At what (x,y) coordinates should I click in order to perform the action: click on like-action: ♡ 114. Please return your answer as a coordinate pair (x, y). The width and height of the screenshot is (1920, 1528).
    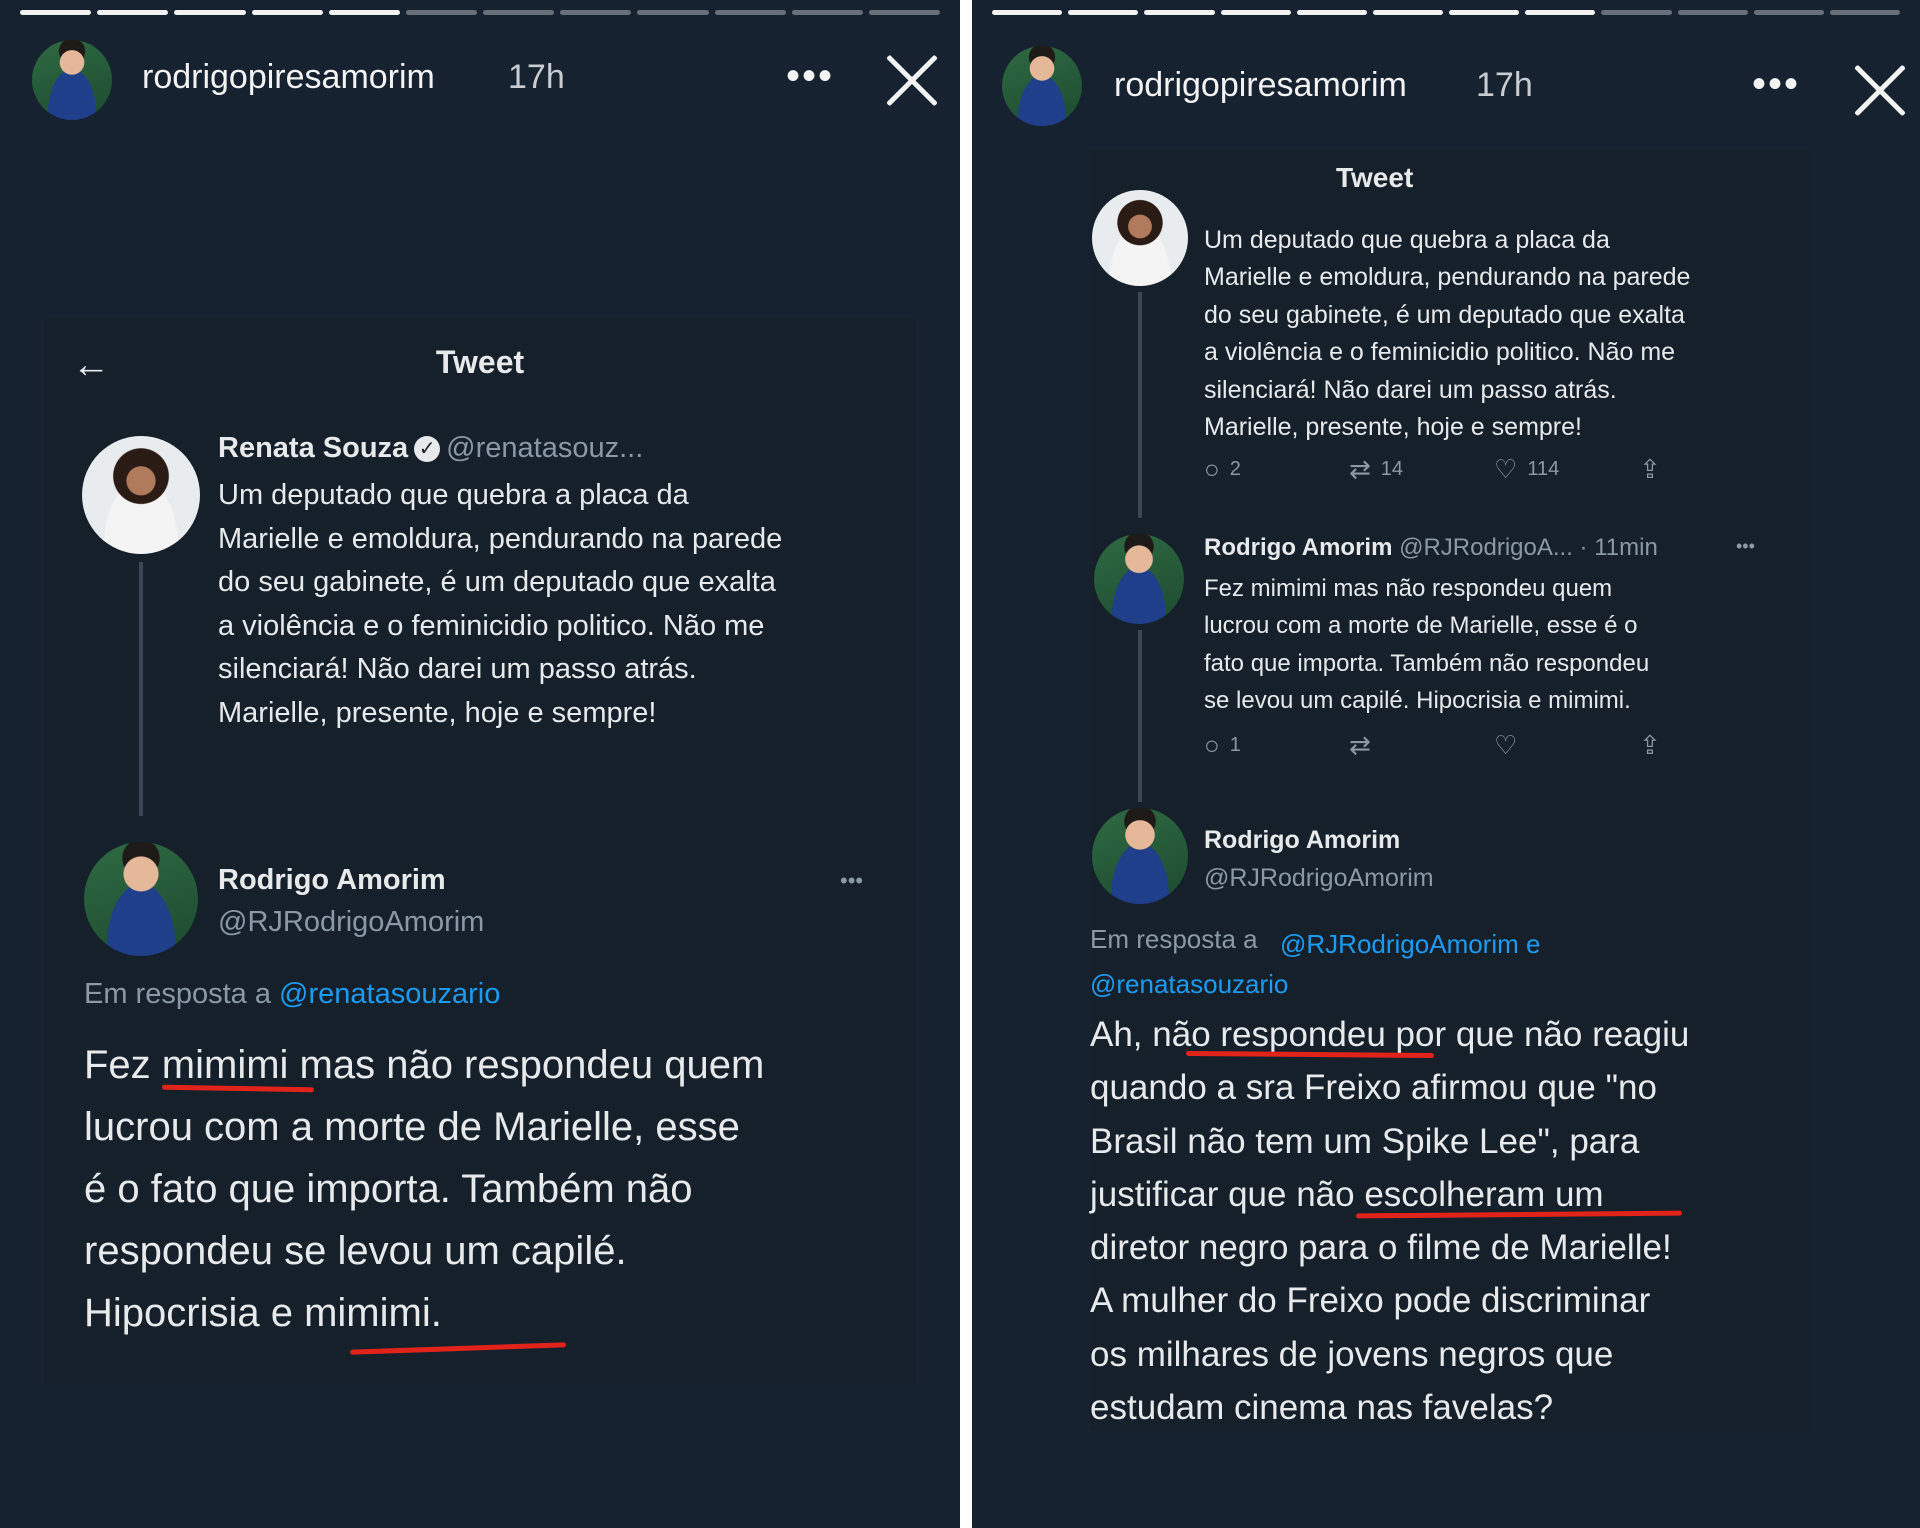
    Looking at the image, I should click on (1566, 469).